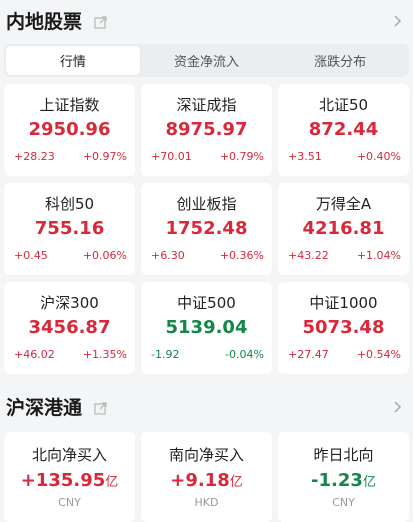 The image size is (413, 522). I want to click on index-change: +27.47, so click(308, 354).